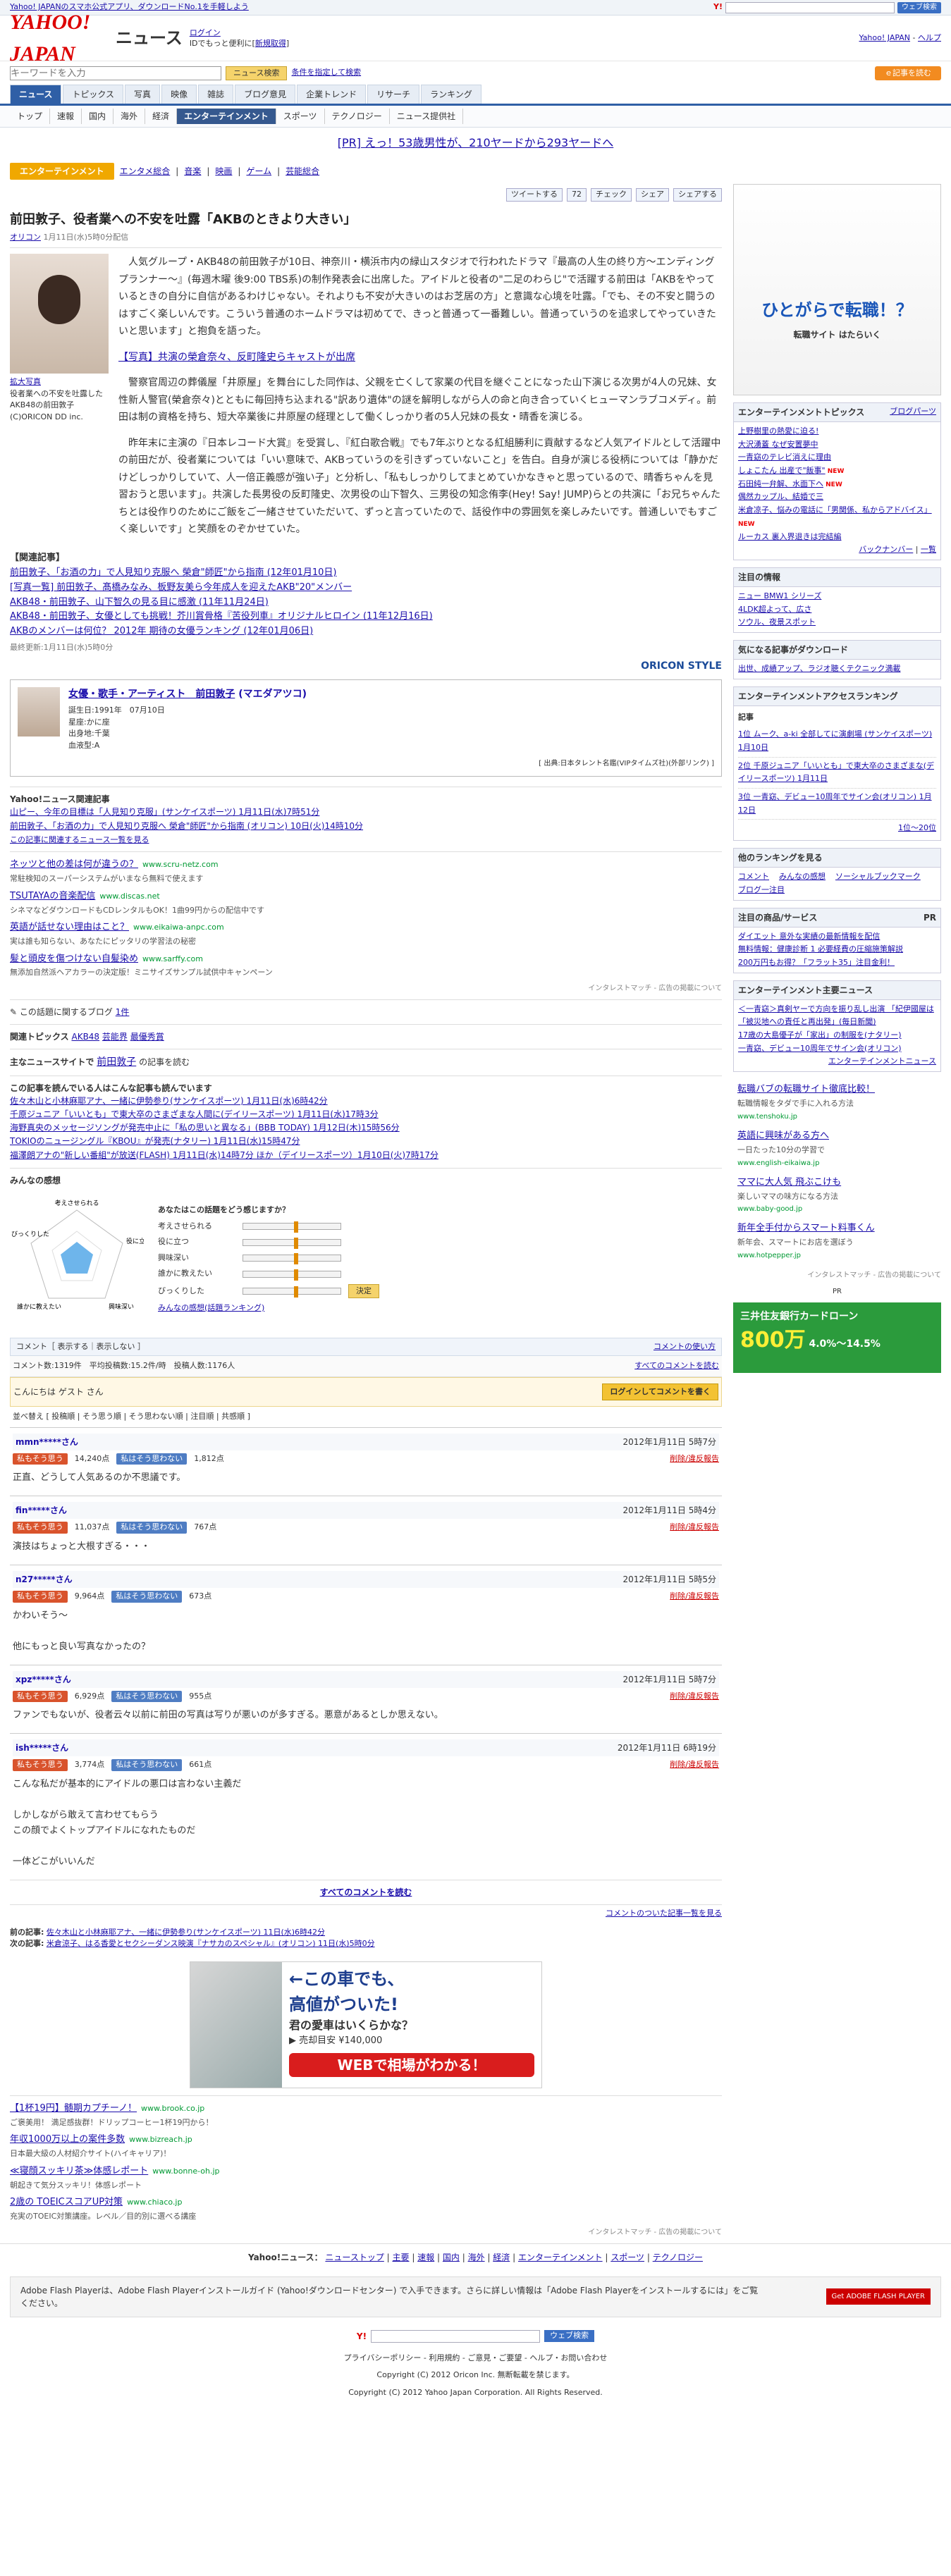 Image resolution: width=951 pixels, height=2576 pixels. Describe the element at coordinates (85, 1037) in the screenshot. I see `topic-tag: AKB48` at that location.